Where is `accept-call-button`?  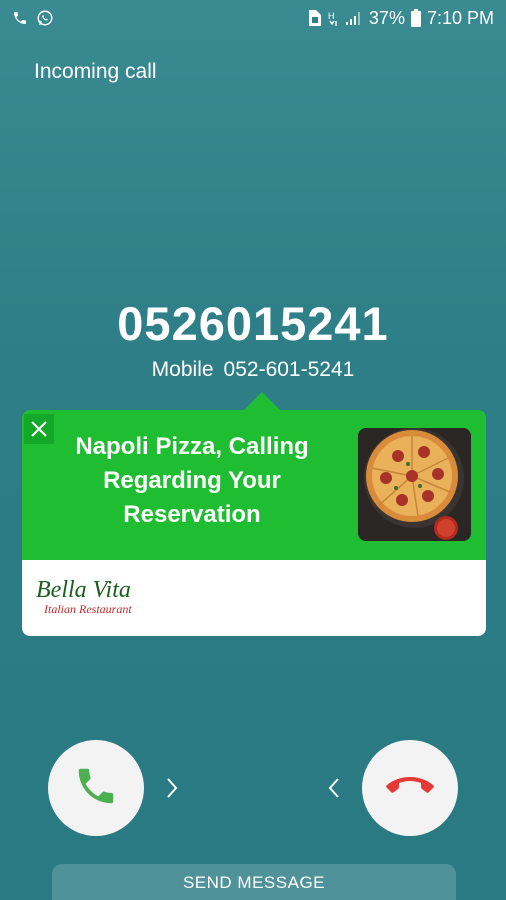 accept-call-button is located at coordinates (96, 788).